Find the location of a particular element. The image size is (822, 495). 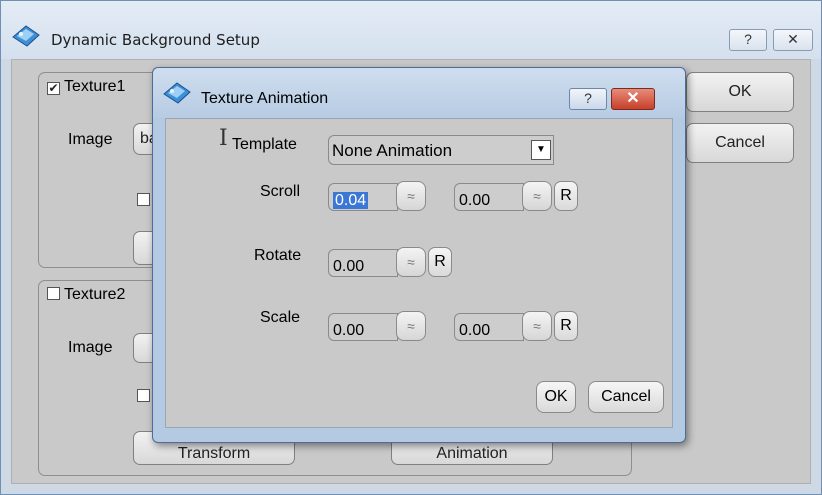

texture1-checkbox: ✔ Texture1 is located at coordinates (86, 87).